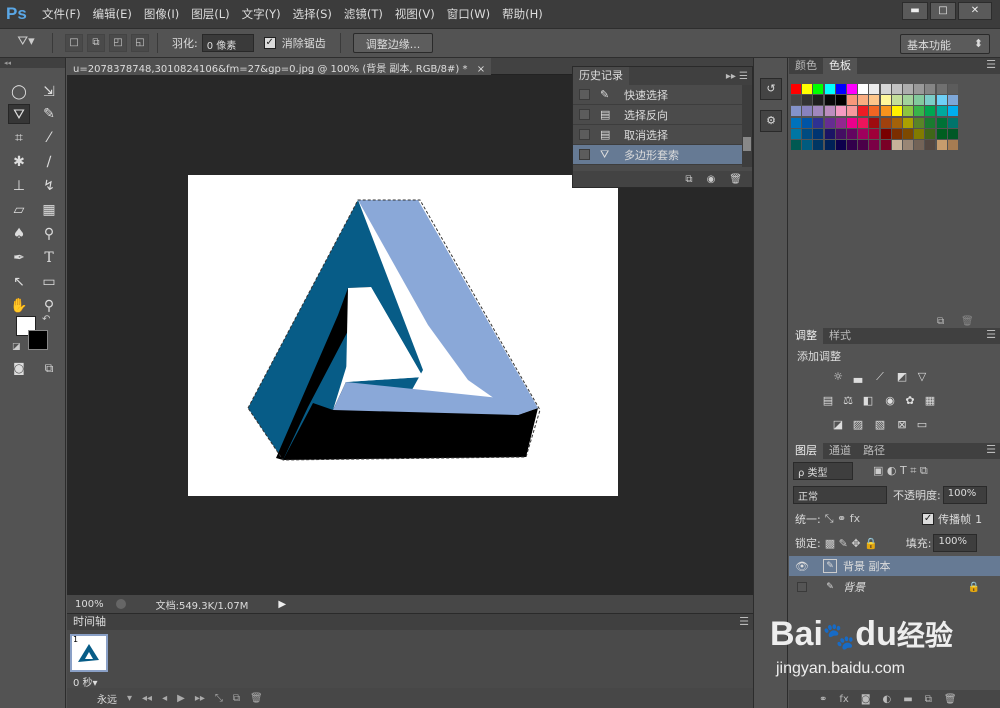 The height and width of the screenshot is (708, 1000). What do you see at coordinates (312, 14) in the screenshot?
I see `menu-select: 选择(S)` at bounding box center [312, 14].